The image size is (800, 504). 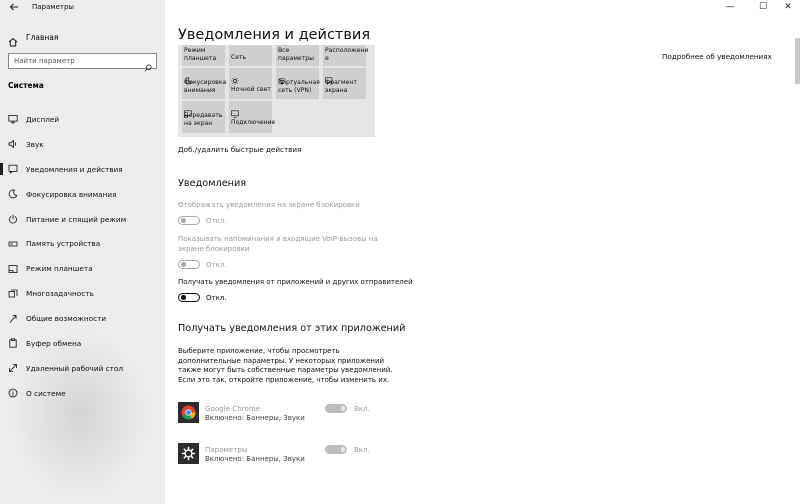 I want to click on sidebar-item-label: Режим планшета, so click(x=59, y=269).